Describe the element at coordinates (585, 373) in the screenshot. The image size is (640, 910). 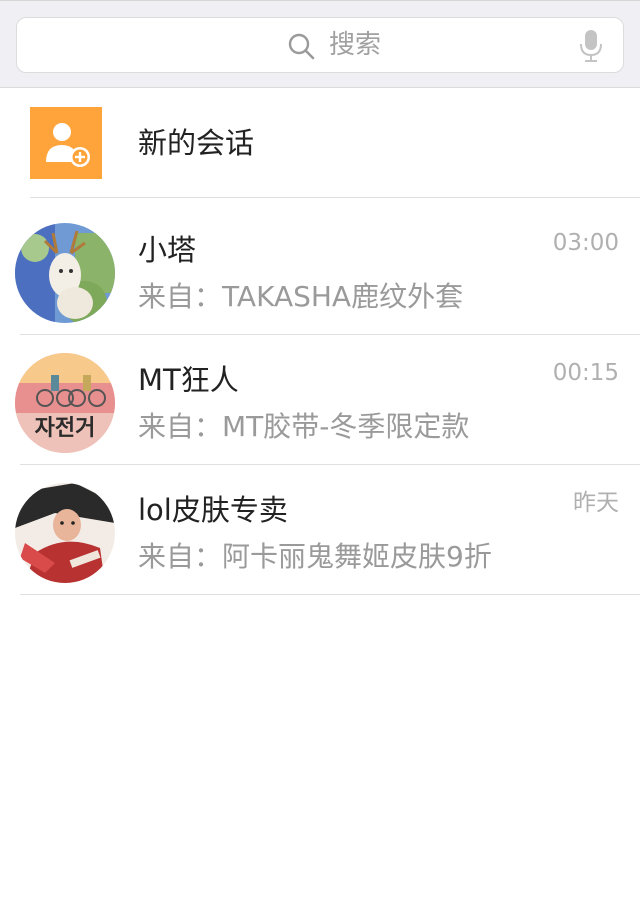
I see `conversation-time: 00:15` at that location.